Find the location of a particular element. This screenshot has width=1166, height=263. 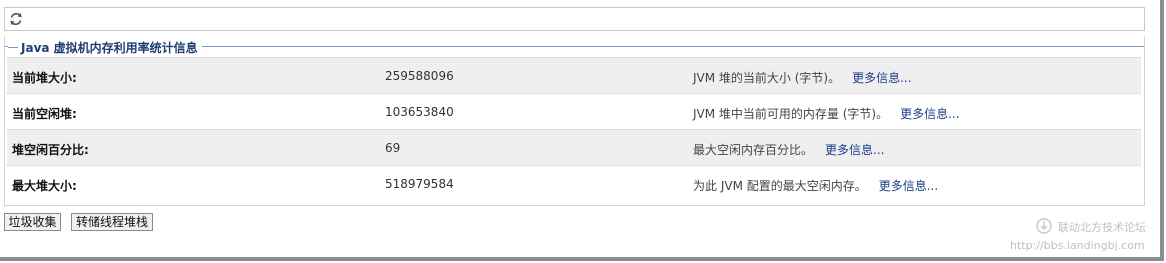

garbage-collect-button: 垃圾收集 is located at coordinates (32, 222).